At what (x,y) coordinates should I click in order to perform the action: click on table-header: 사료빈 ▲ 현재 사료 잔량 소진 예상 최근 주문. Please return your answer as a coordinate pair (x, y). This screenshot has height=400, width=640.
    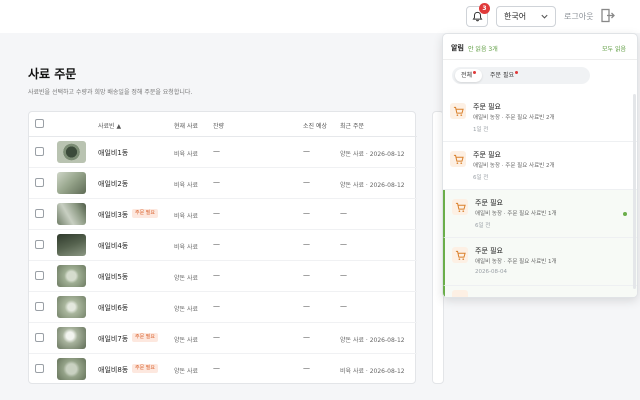
    Looking at the image, I should click on (223, 124).